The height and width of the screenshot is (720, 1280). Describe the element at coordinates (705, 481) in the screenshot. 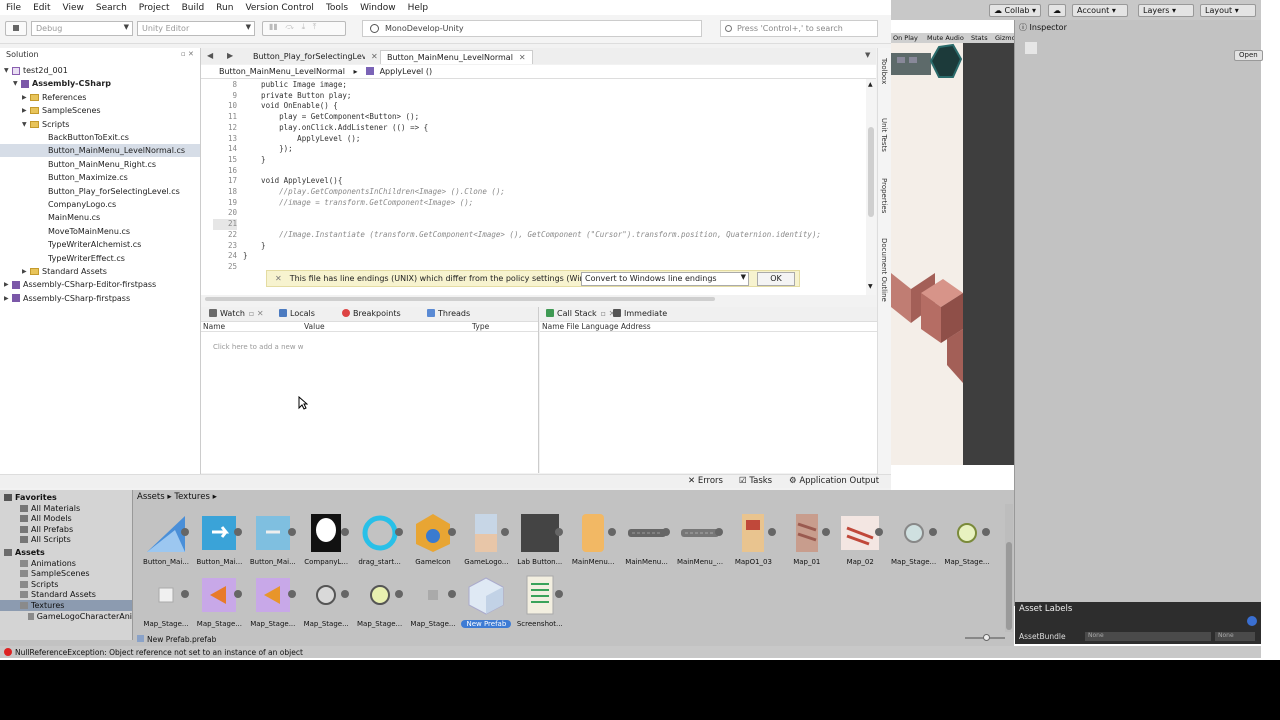

I see `errors-button: ✕ Errors` at that location.